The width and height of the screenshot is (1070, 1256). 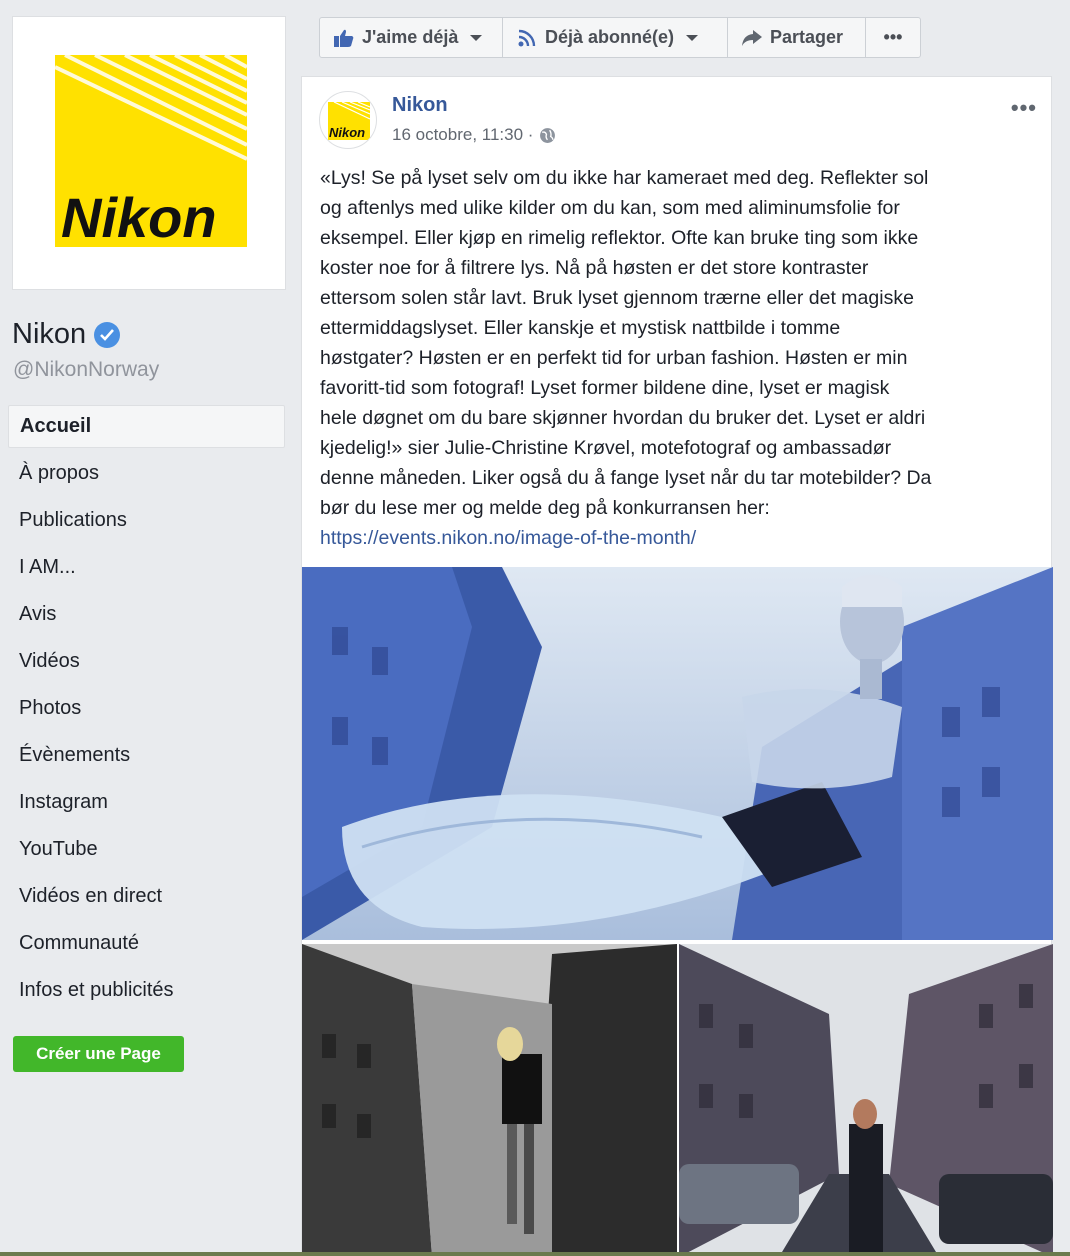 What do you see at coordinates (489, 1100) in the screenshot?
I see `post-photo-bottom-left` at bounding box center [489, 1100].